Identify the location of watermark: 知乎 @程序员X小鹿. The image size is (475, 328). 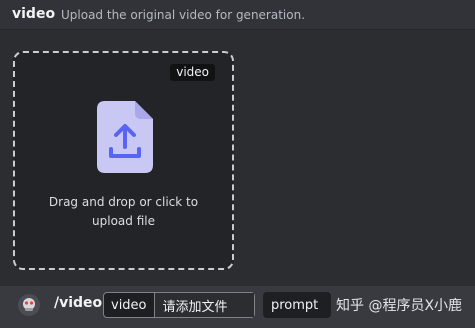
(399, 306).